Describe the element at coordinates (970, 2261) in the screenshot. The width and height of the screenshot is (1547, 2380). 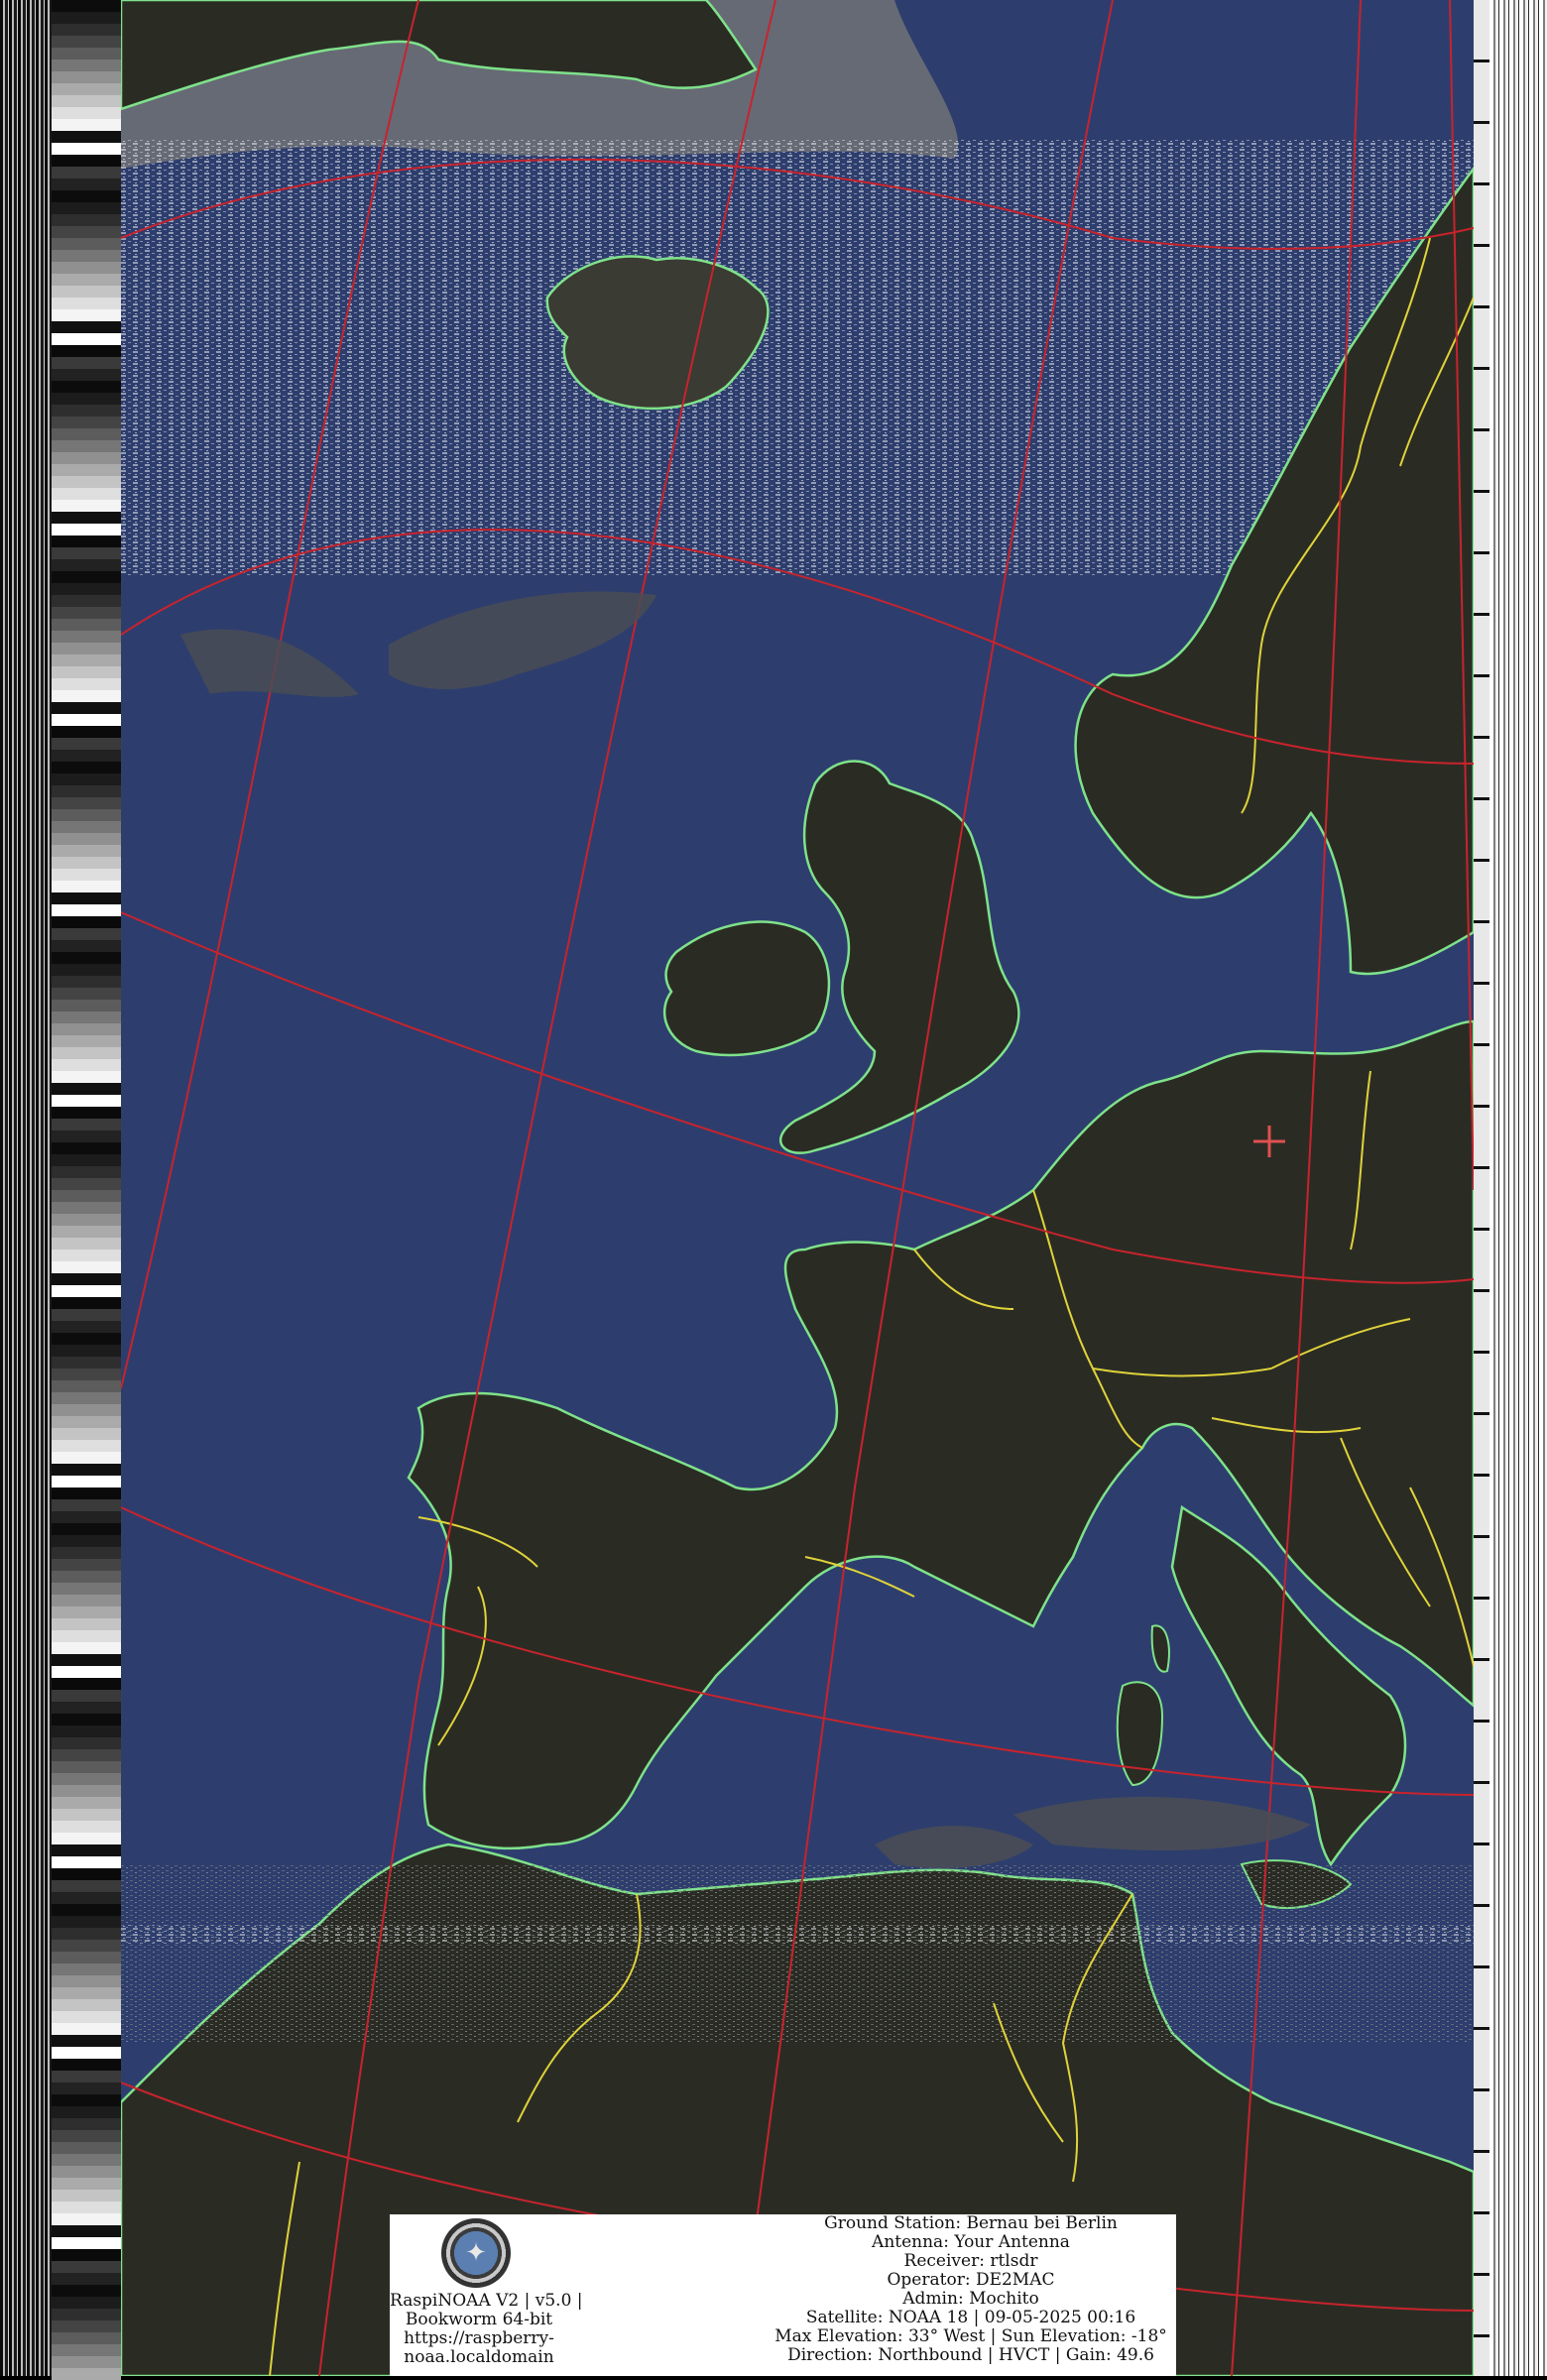
I see `station-line: Receiver: rtlsdr` at that location.